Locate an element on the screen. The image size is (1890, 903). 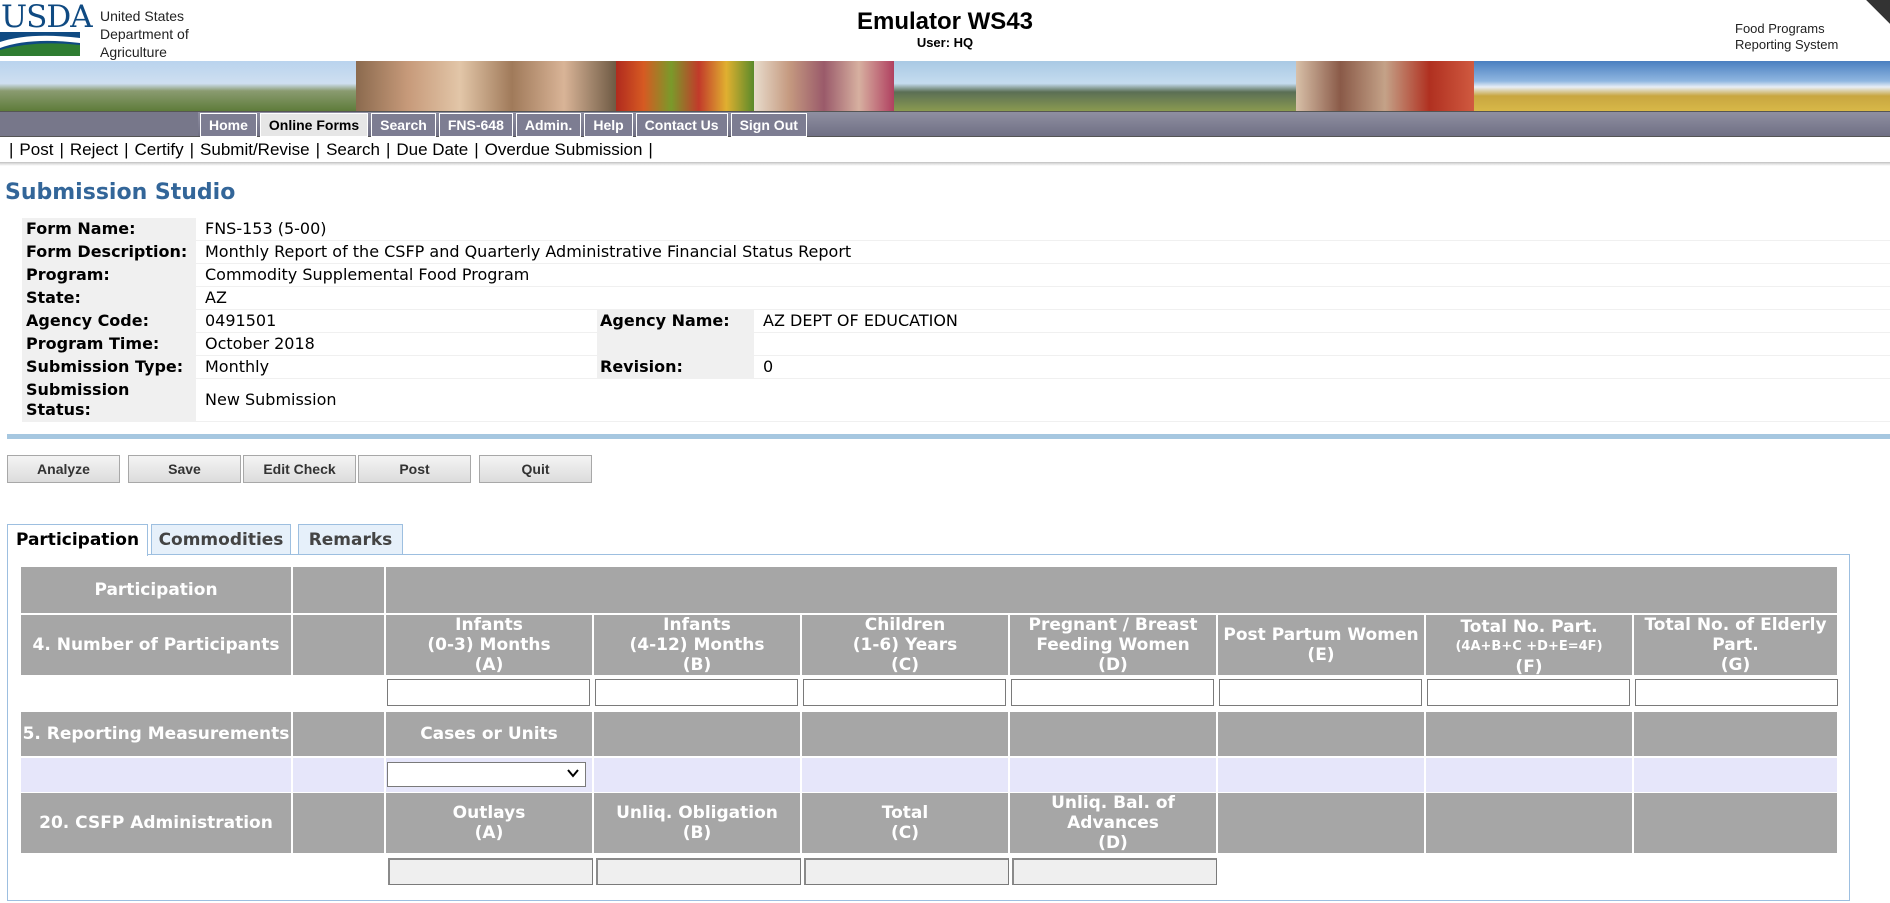
total-field is located at coordinates (906, 871).